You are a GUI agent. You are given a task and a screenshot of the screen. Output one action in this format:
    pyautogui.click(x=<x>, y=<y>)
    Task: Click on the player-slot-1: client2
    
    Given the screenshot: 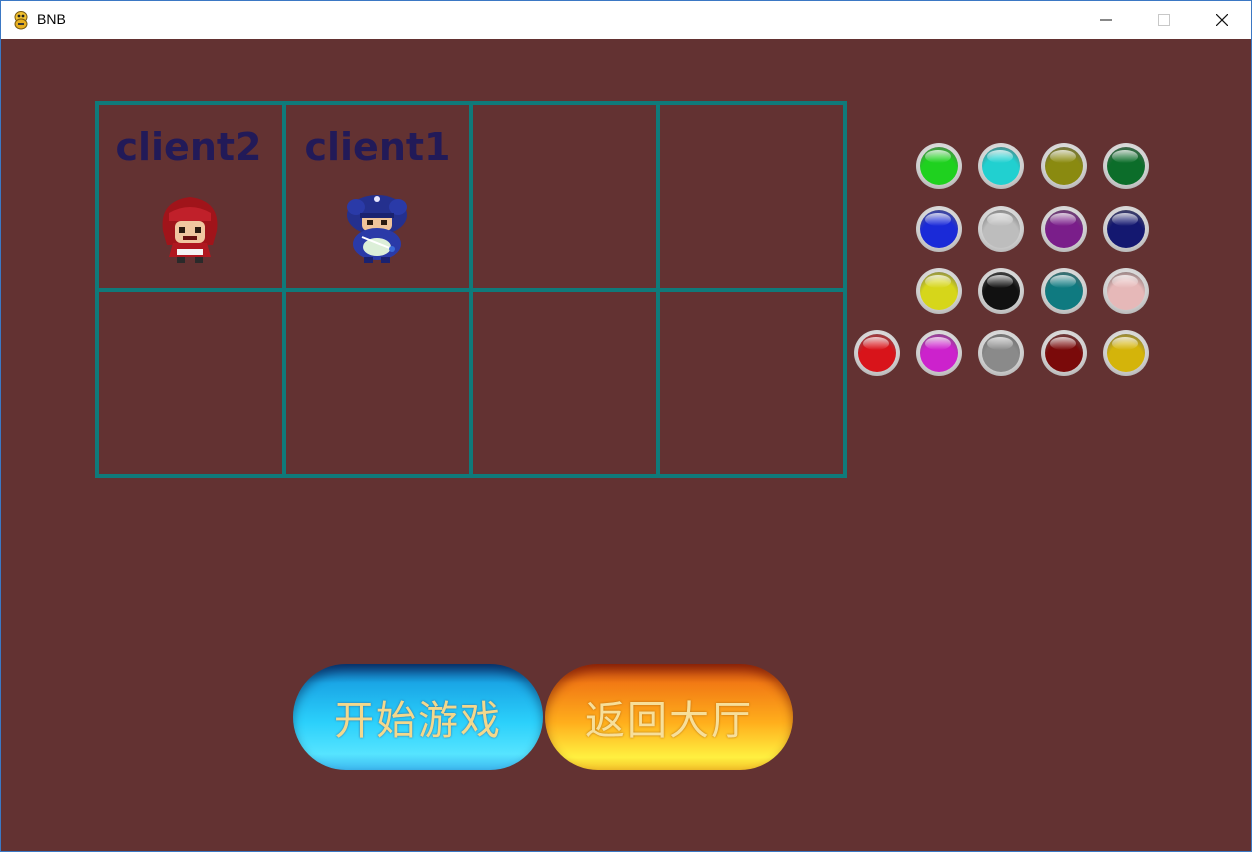 What is the action you would take?
    pyautogui.click(x=189, y=195)
    